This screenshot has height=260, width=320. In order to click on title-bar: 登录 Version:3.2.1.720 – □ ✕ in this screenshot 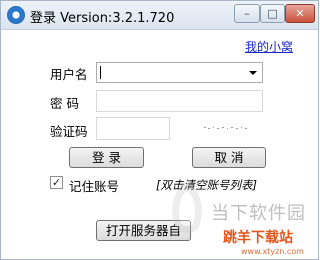, I will do `click(159, 15)`.